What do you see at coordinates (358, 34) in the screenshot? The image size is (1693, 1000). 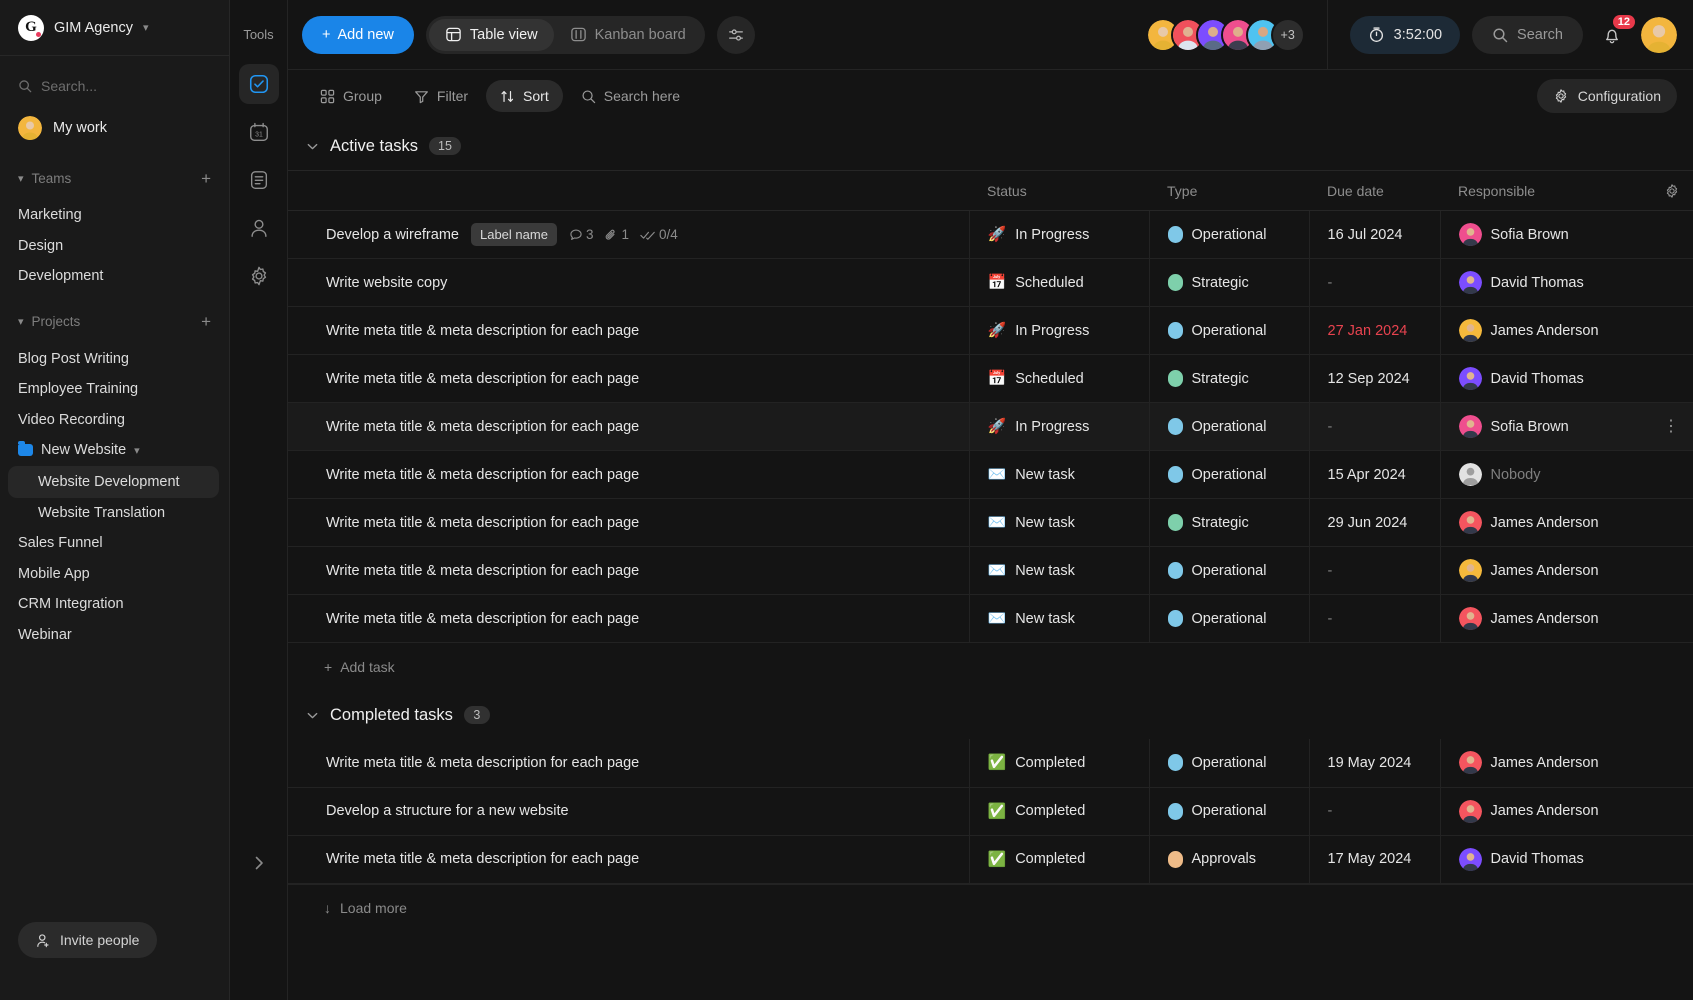 I see `add-new-button: + Add new` at bounding box center [358, 34].